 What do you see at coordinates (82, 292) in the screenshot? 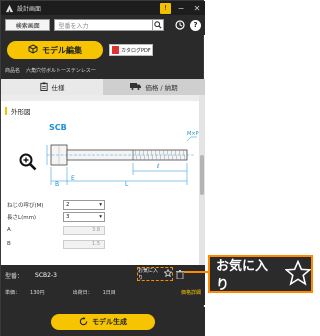
I see `ship-label: 出荷日：` at bounding box center [82, 292].